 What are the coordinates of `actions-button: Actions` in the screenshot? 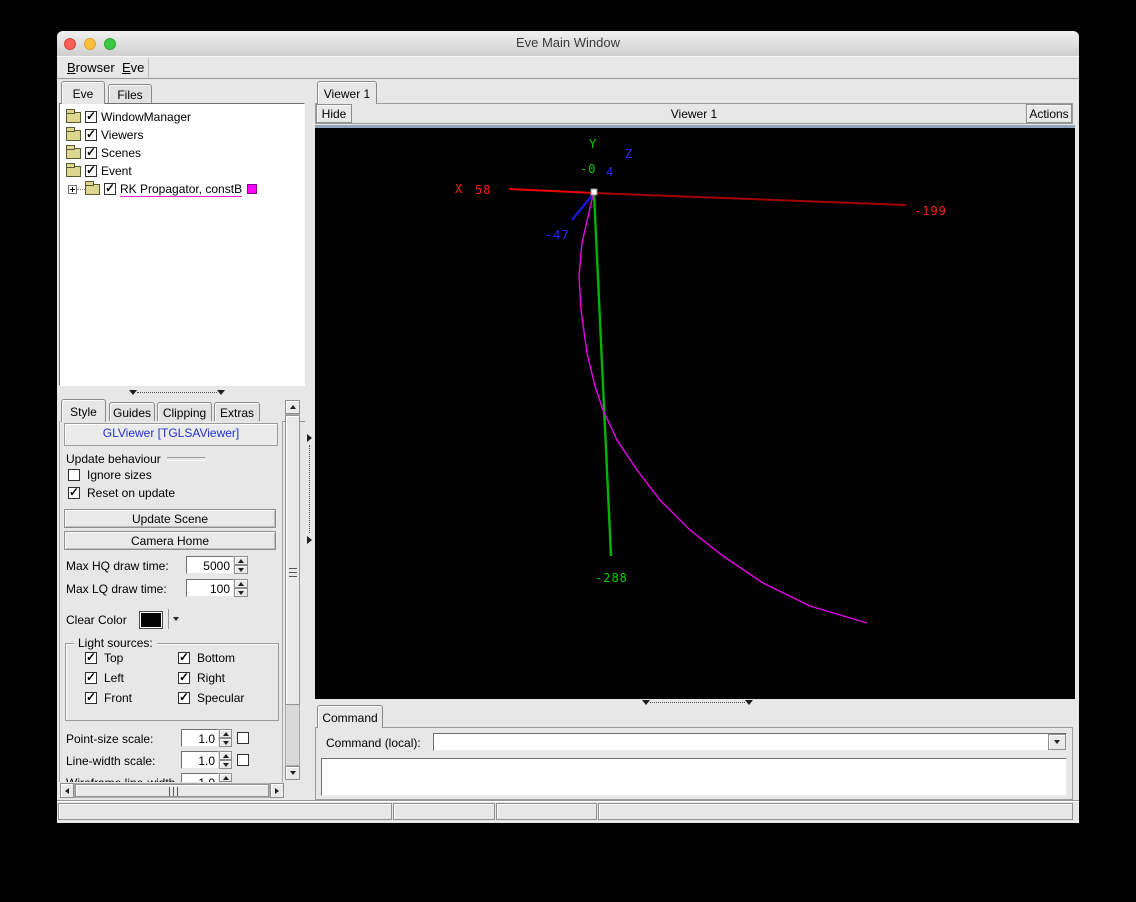 It's located at (1049, 113).